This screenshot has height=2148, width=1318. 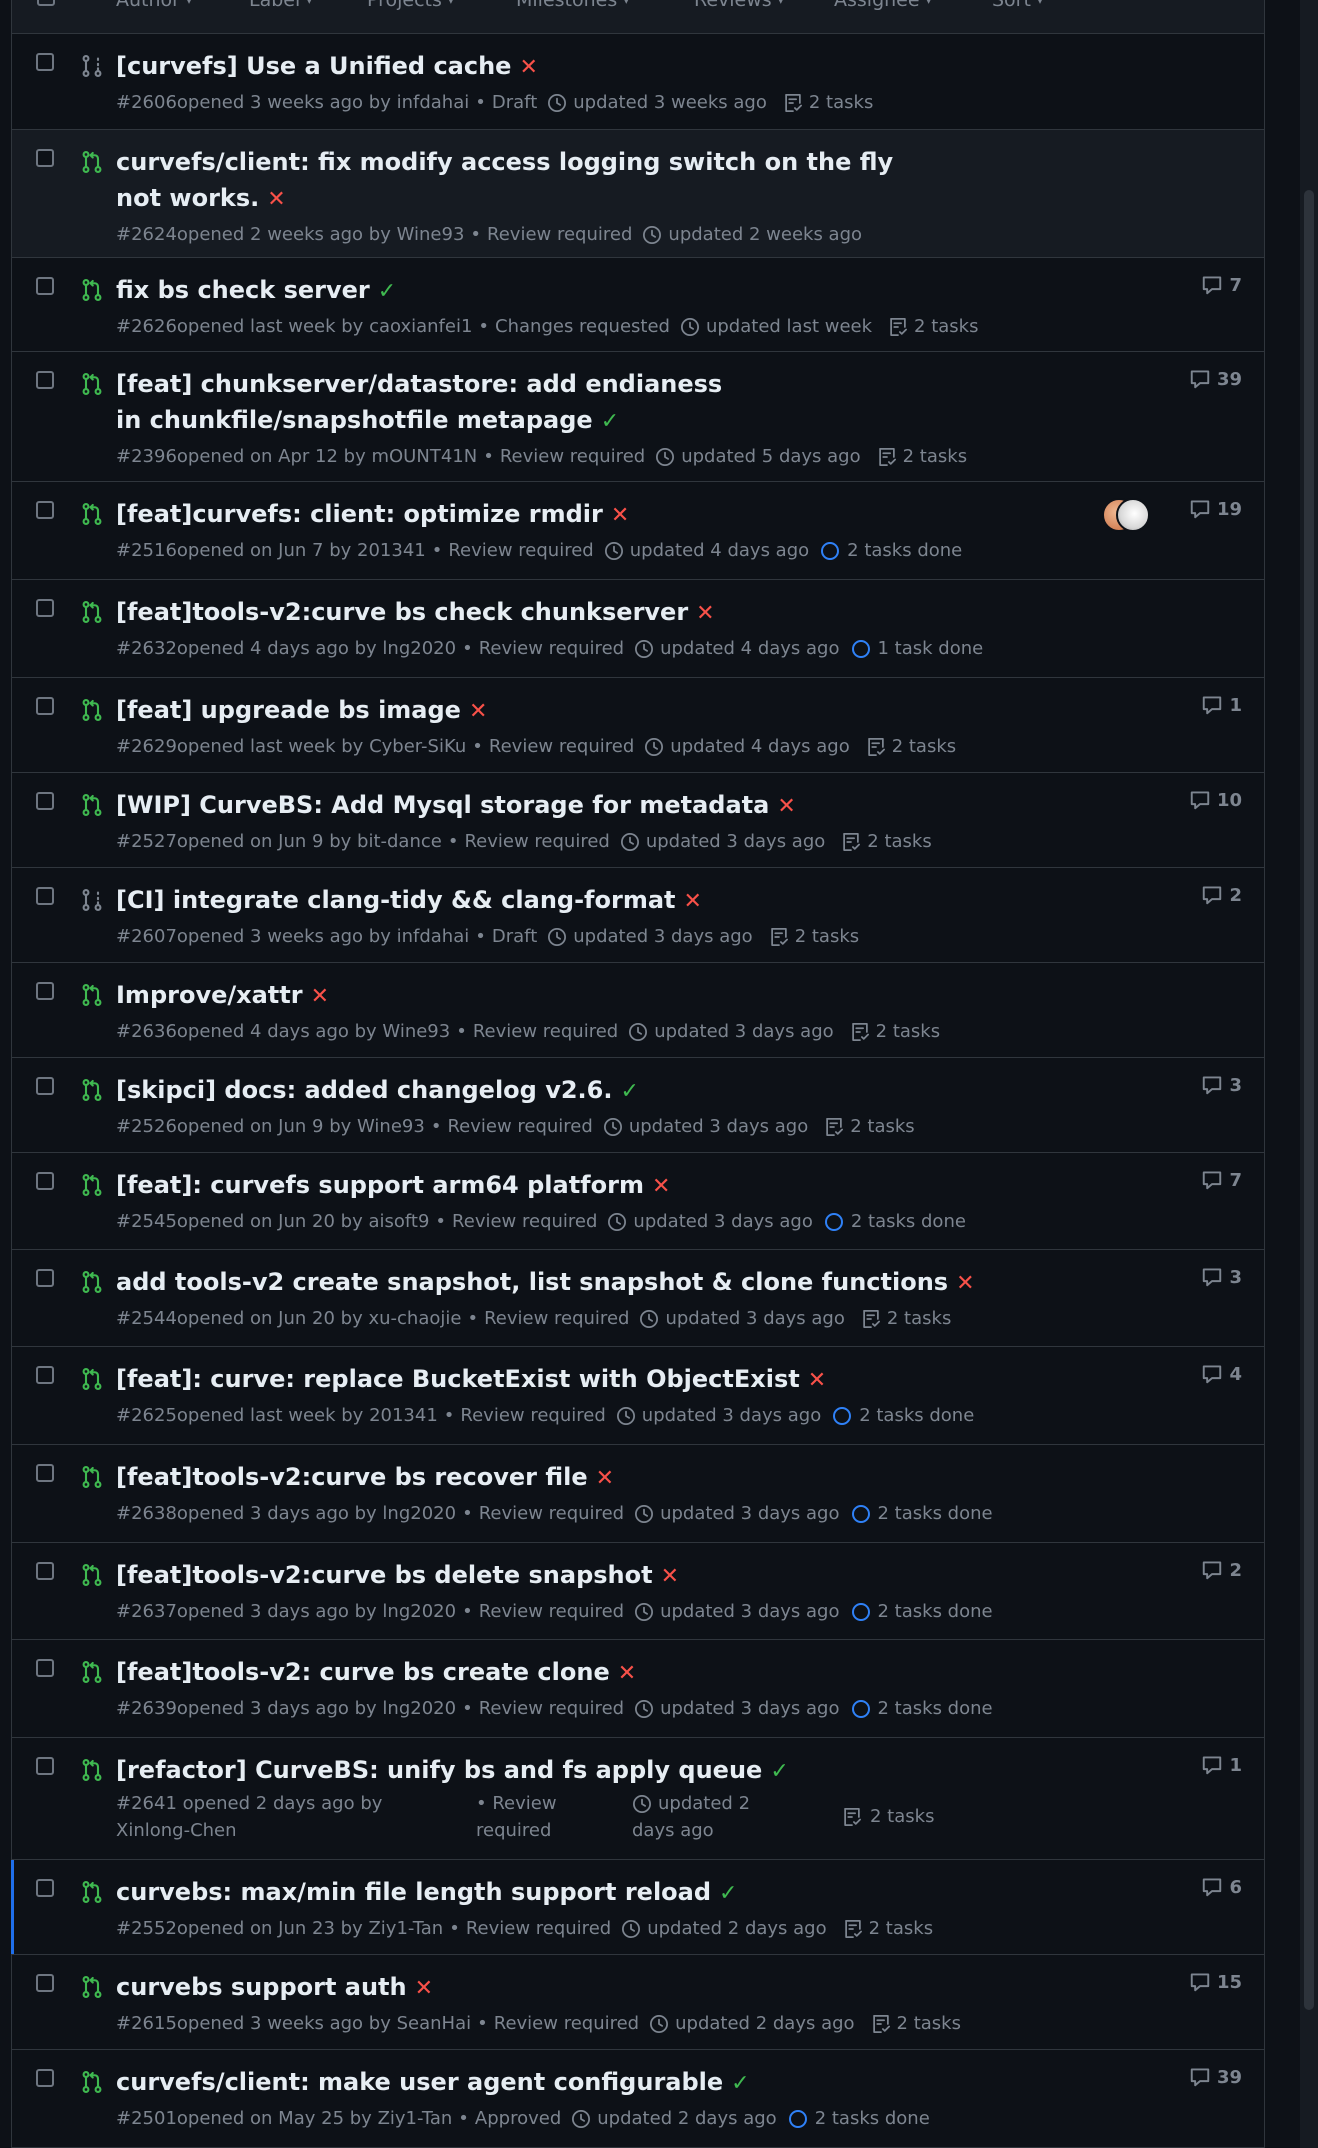 What do you see at coordinates (313, 66) in the screenshot?
I see `pull-request-title-link: [curvefs] Use a Unified cache` at bounding box center [313, 66].